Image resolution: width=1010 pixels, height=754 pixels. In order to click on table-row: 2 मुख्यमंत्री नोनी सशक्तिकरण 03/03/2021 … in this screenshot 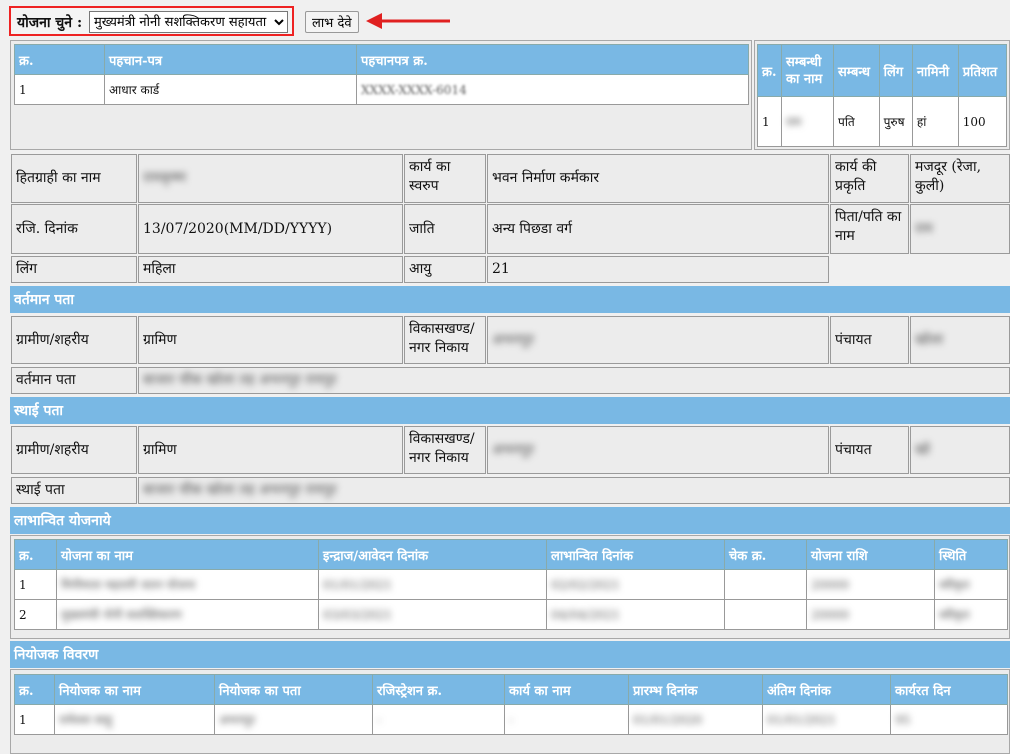, I will do `click(511, 614)`.